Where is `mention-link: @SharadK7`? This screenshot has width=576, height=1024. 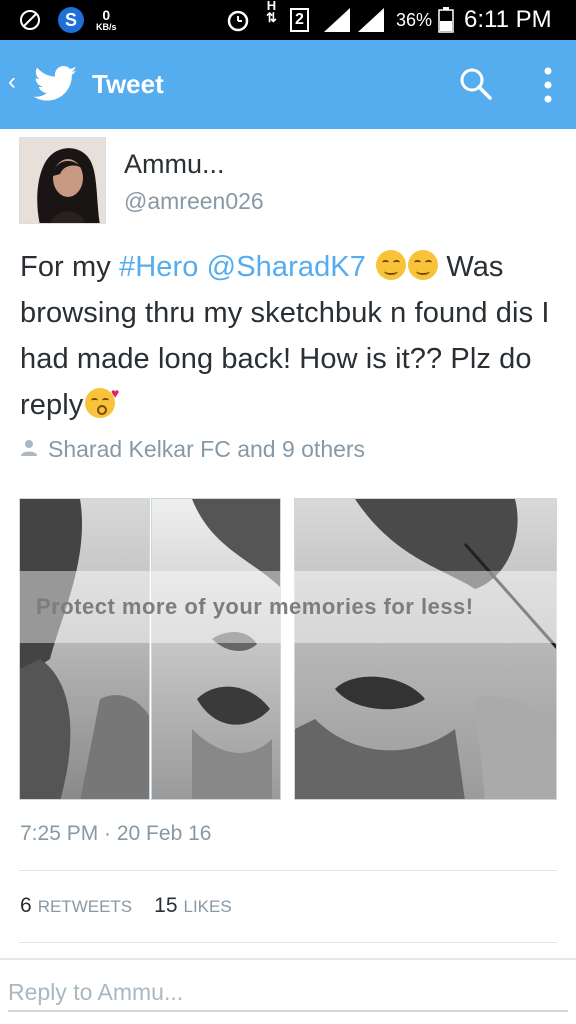
mention-link: @SharadK7 is located at coordinates (286, 267).